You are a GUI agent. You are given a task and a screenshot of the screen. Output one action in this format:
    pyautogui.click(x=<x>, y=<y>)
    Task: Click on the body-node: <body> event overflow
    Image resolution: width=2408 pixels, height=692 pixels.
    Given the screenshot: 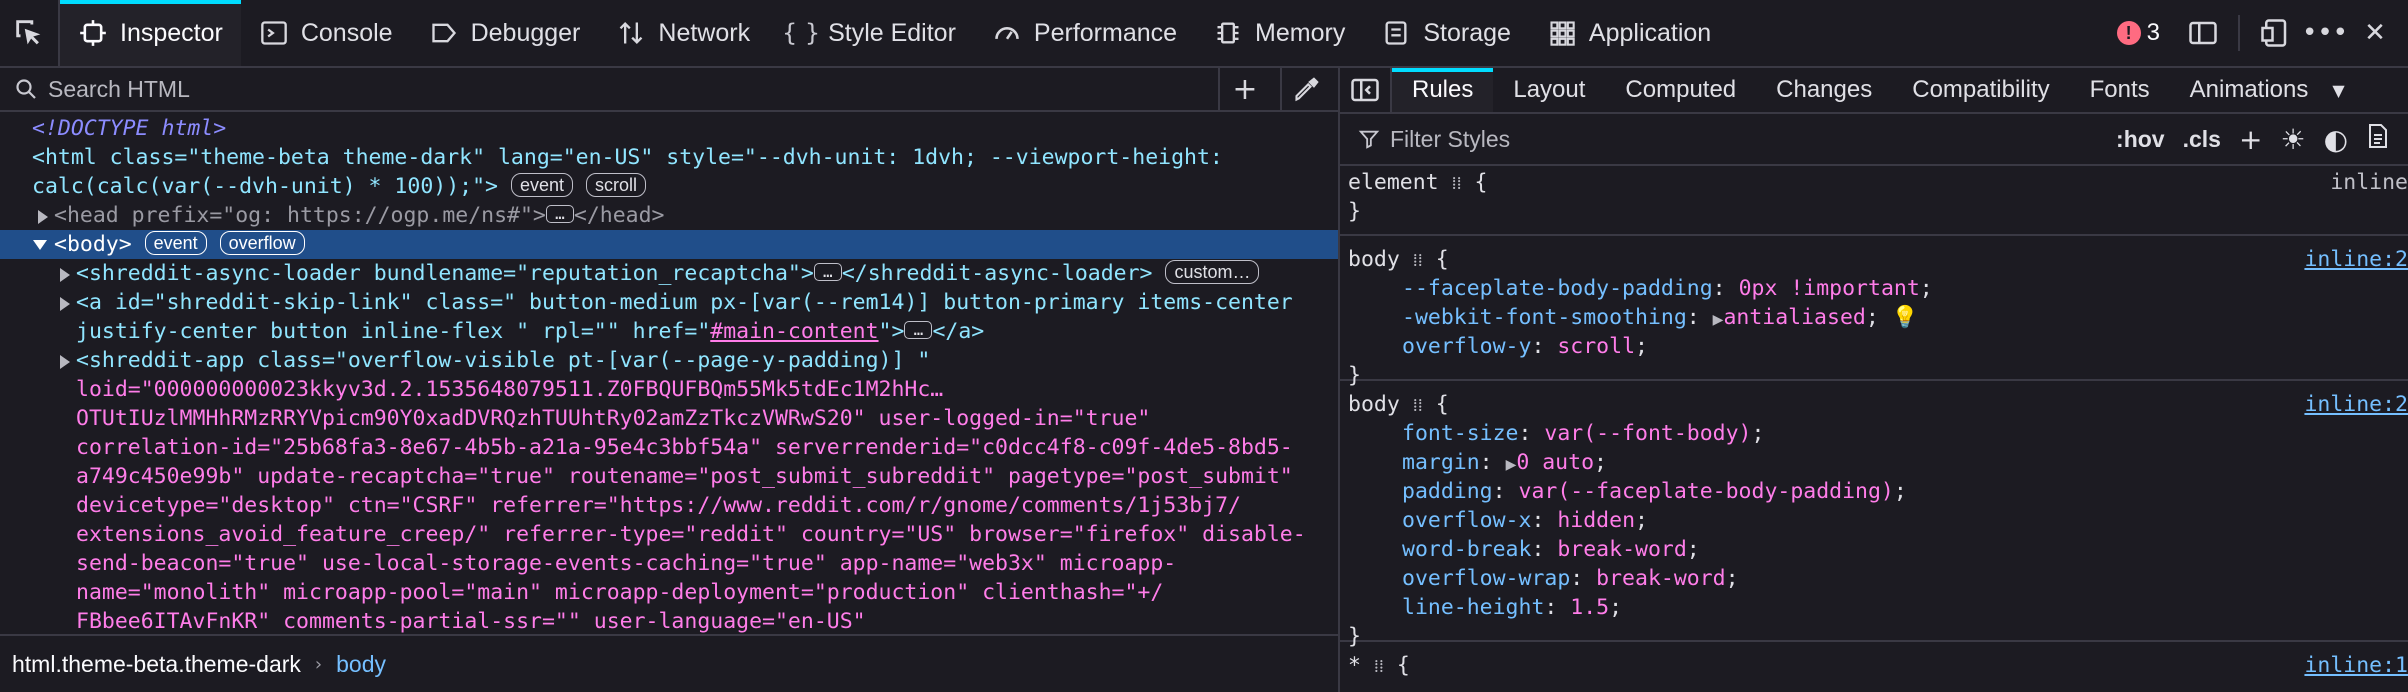 What is the action you would take?
    pyautogui.click(x=179, y=244)
    